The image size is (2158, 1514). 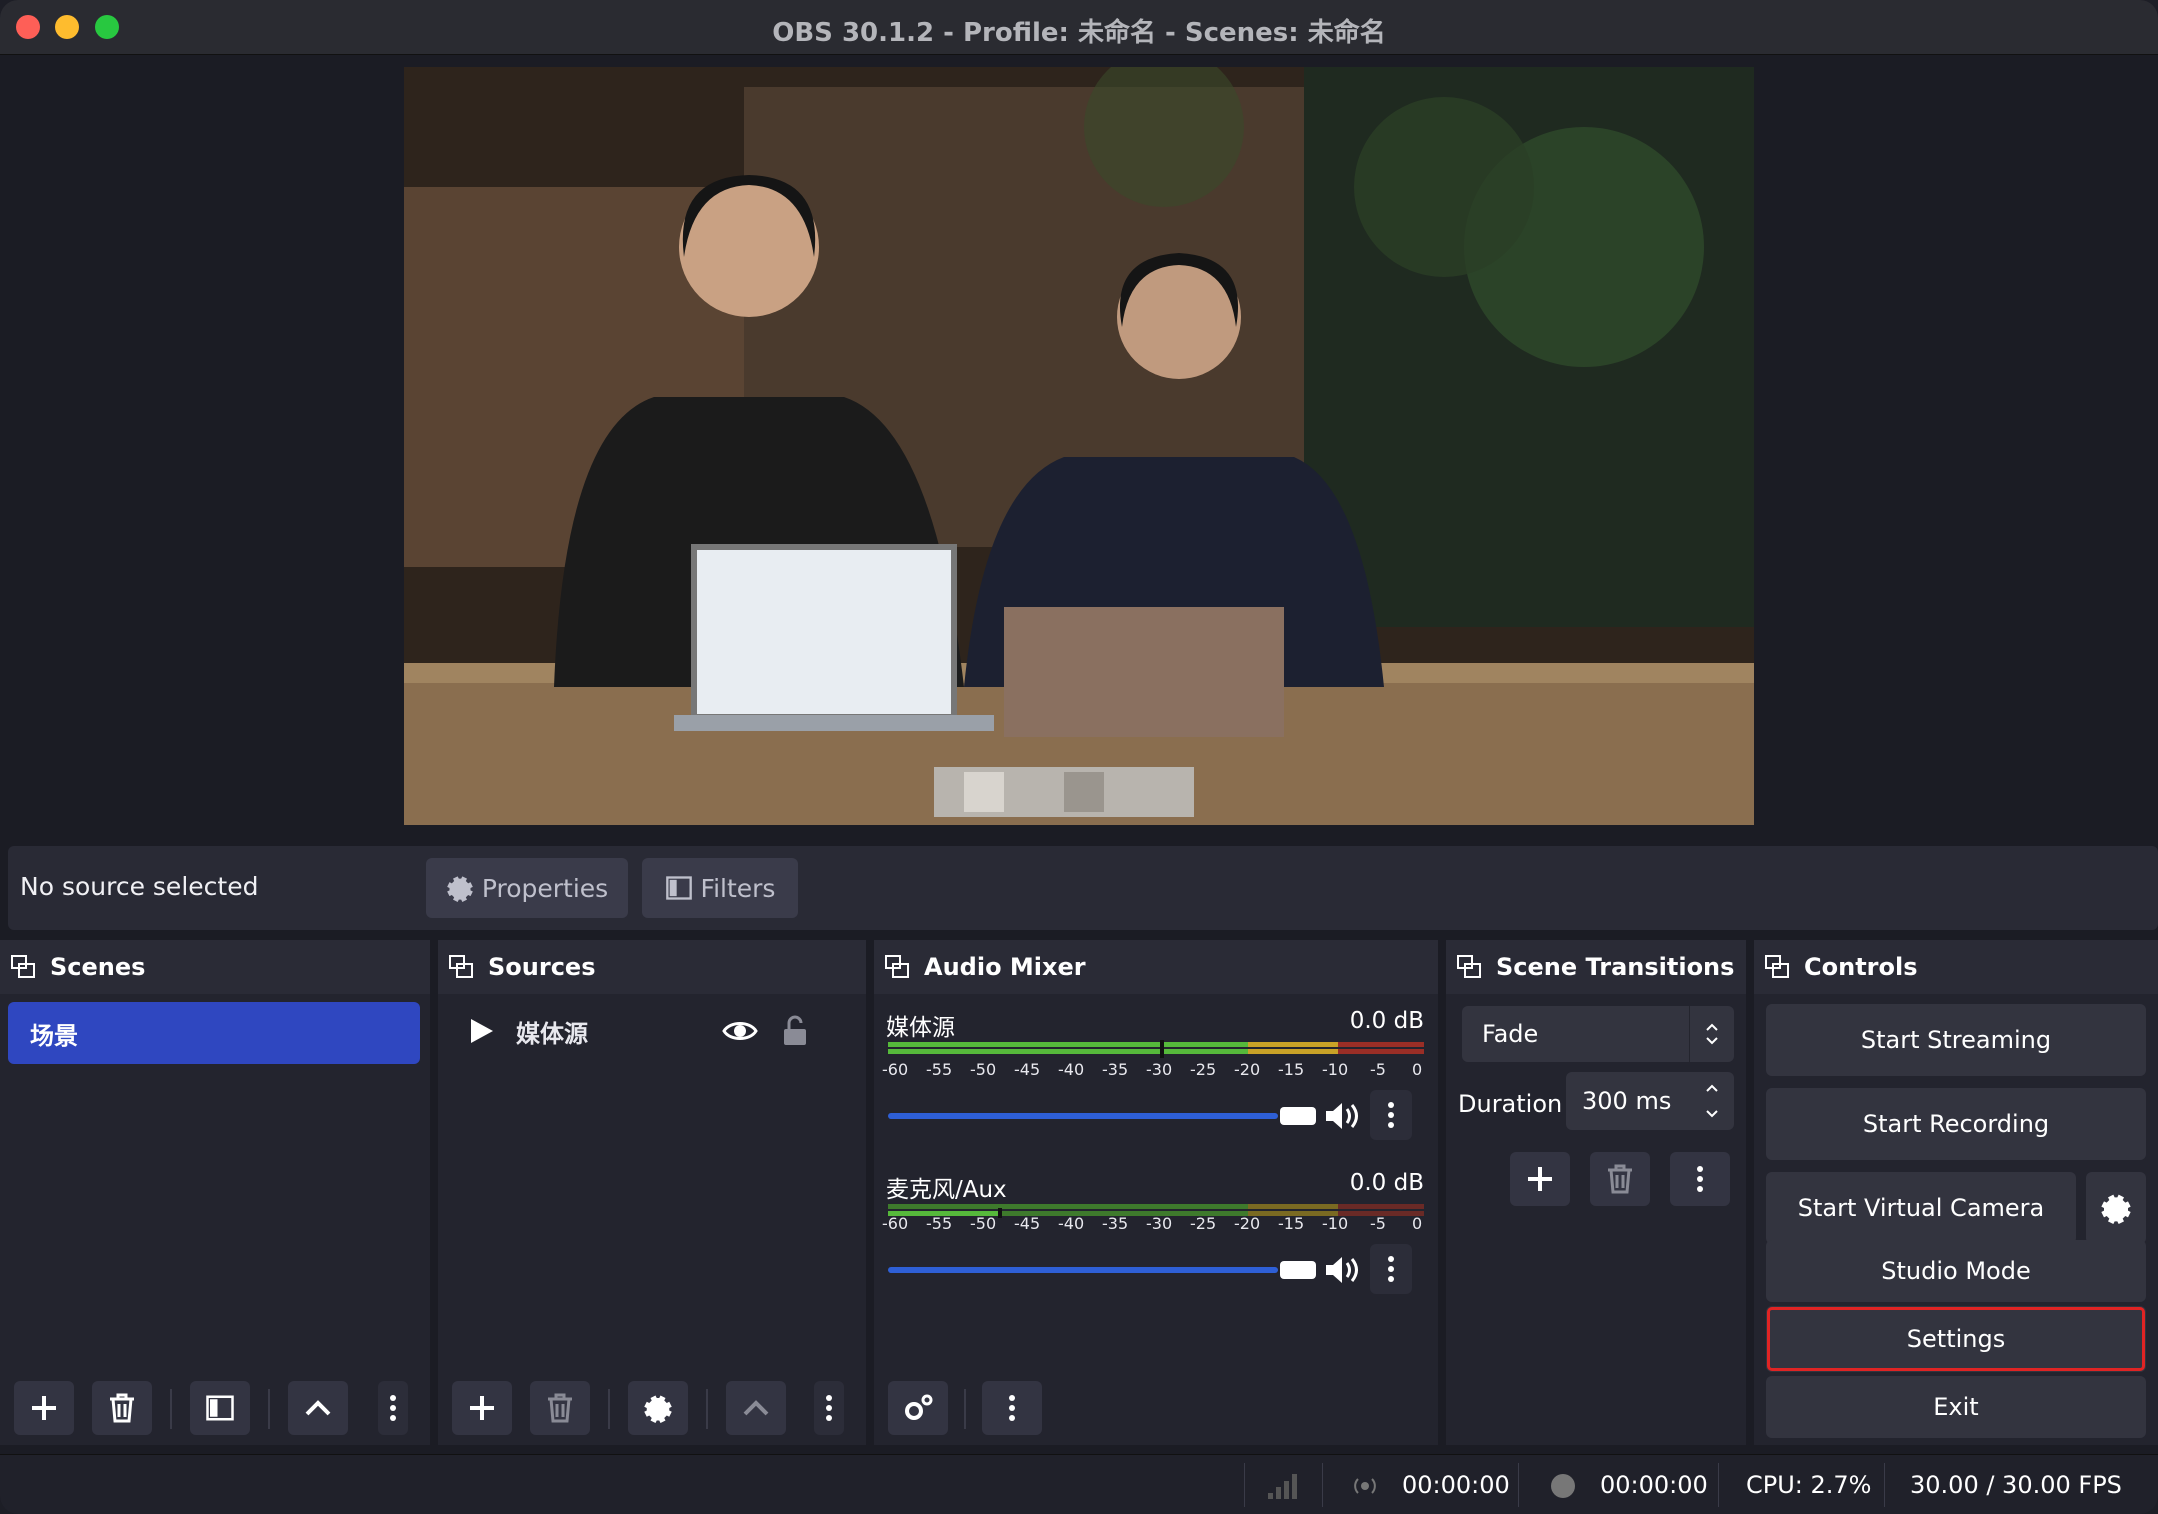 What do you see at coordinates (1809, 1485) in the screenshot?
I see `cpu-usage: CPU: 2.7%` at bounding box center [1809, 1485].